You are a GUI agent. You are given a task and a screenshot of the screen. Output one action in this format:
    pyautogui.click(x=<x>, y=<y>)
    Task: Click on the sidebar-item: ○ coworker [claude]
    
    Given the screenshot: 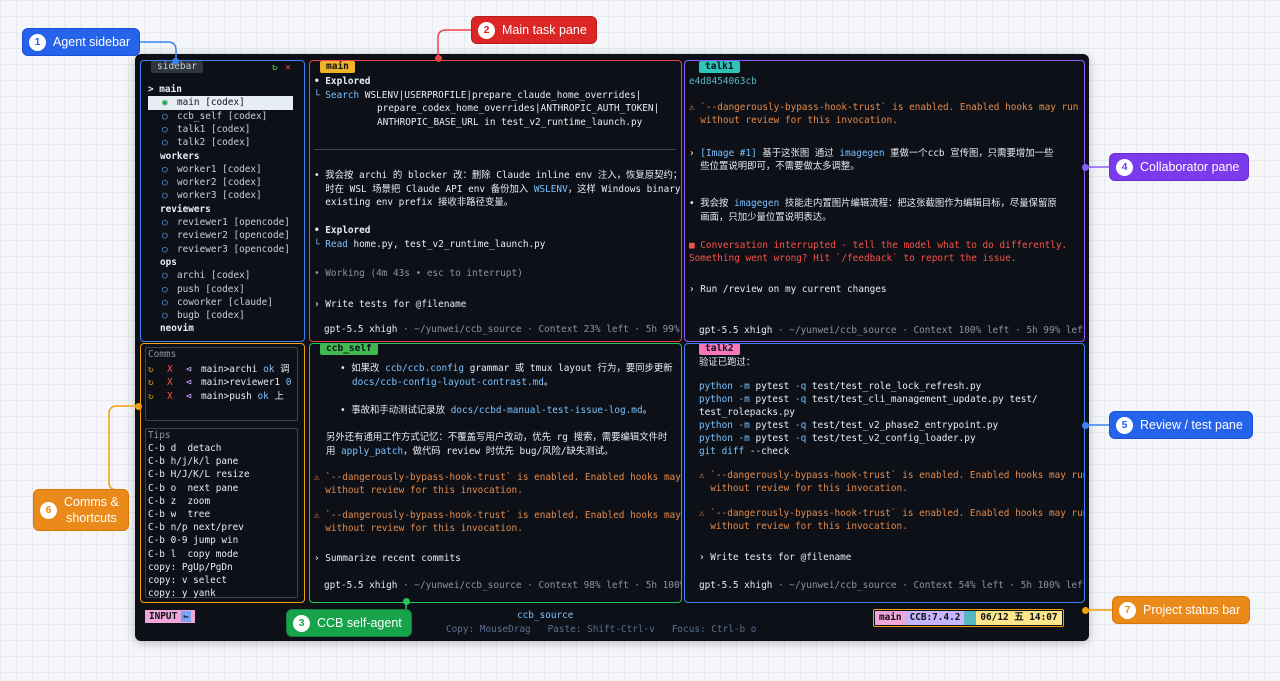 What is the action you would take?
    pyautogui.click(x=220, y=302)
    